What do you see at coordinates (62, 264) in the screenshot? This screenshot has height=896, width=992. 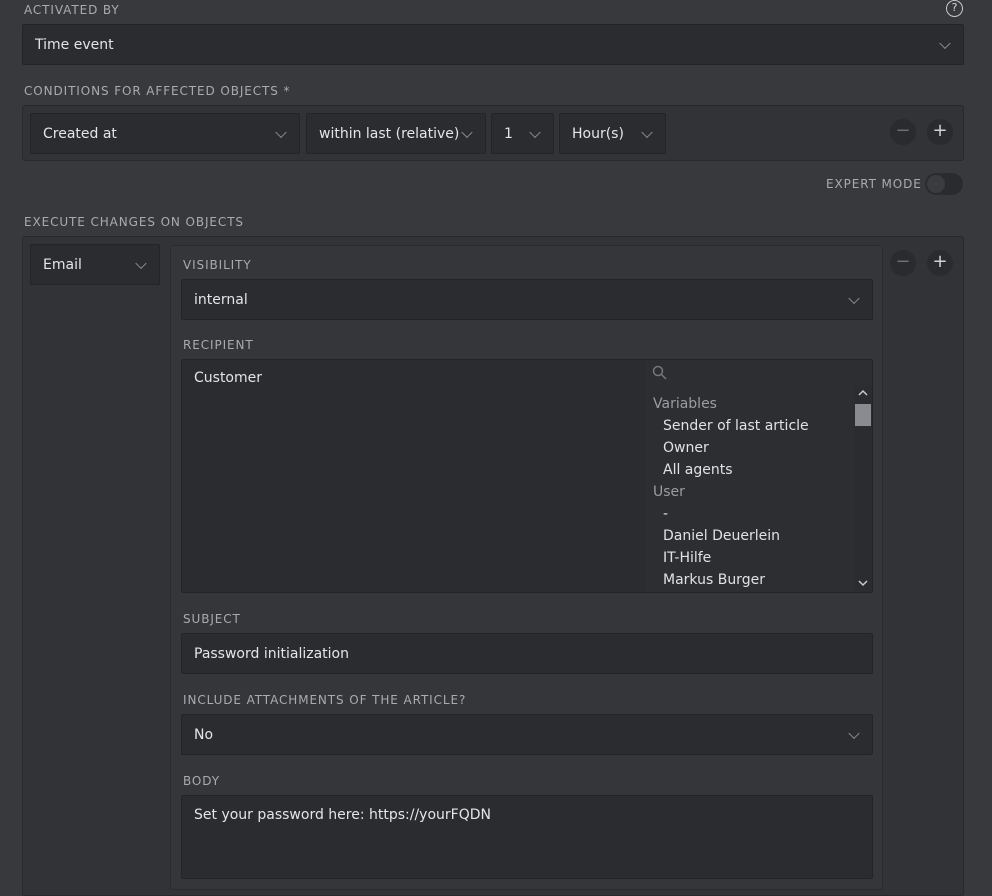 I see `action-value: Email` at bounding box center [62, 264].